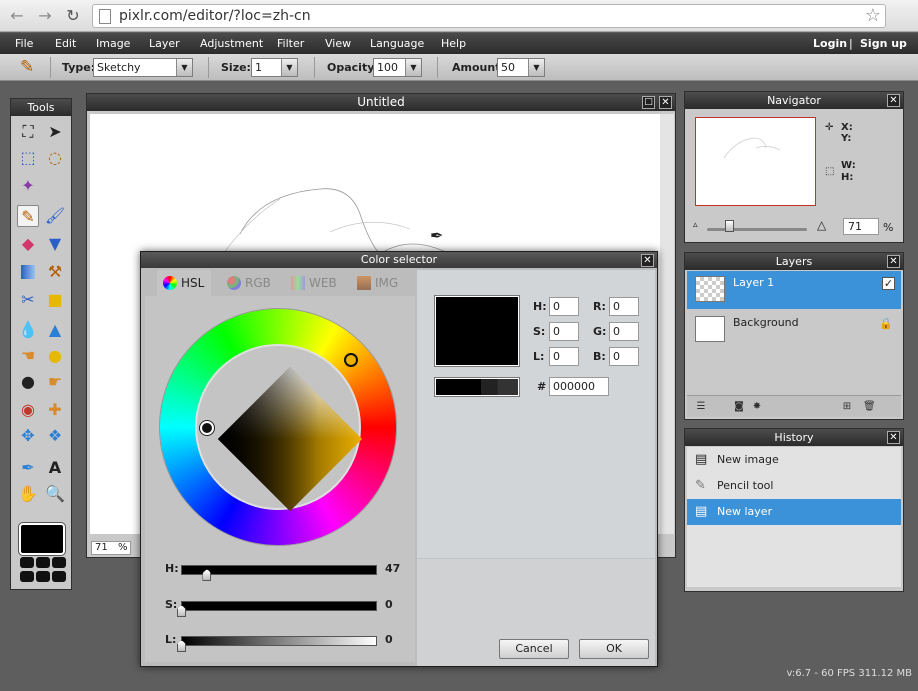  Describe the element at coordinates (55, 356) in the screenshot. I see `sponge-tool-icon: ●` at that location.